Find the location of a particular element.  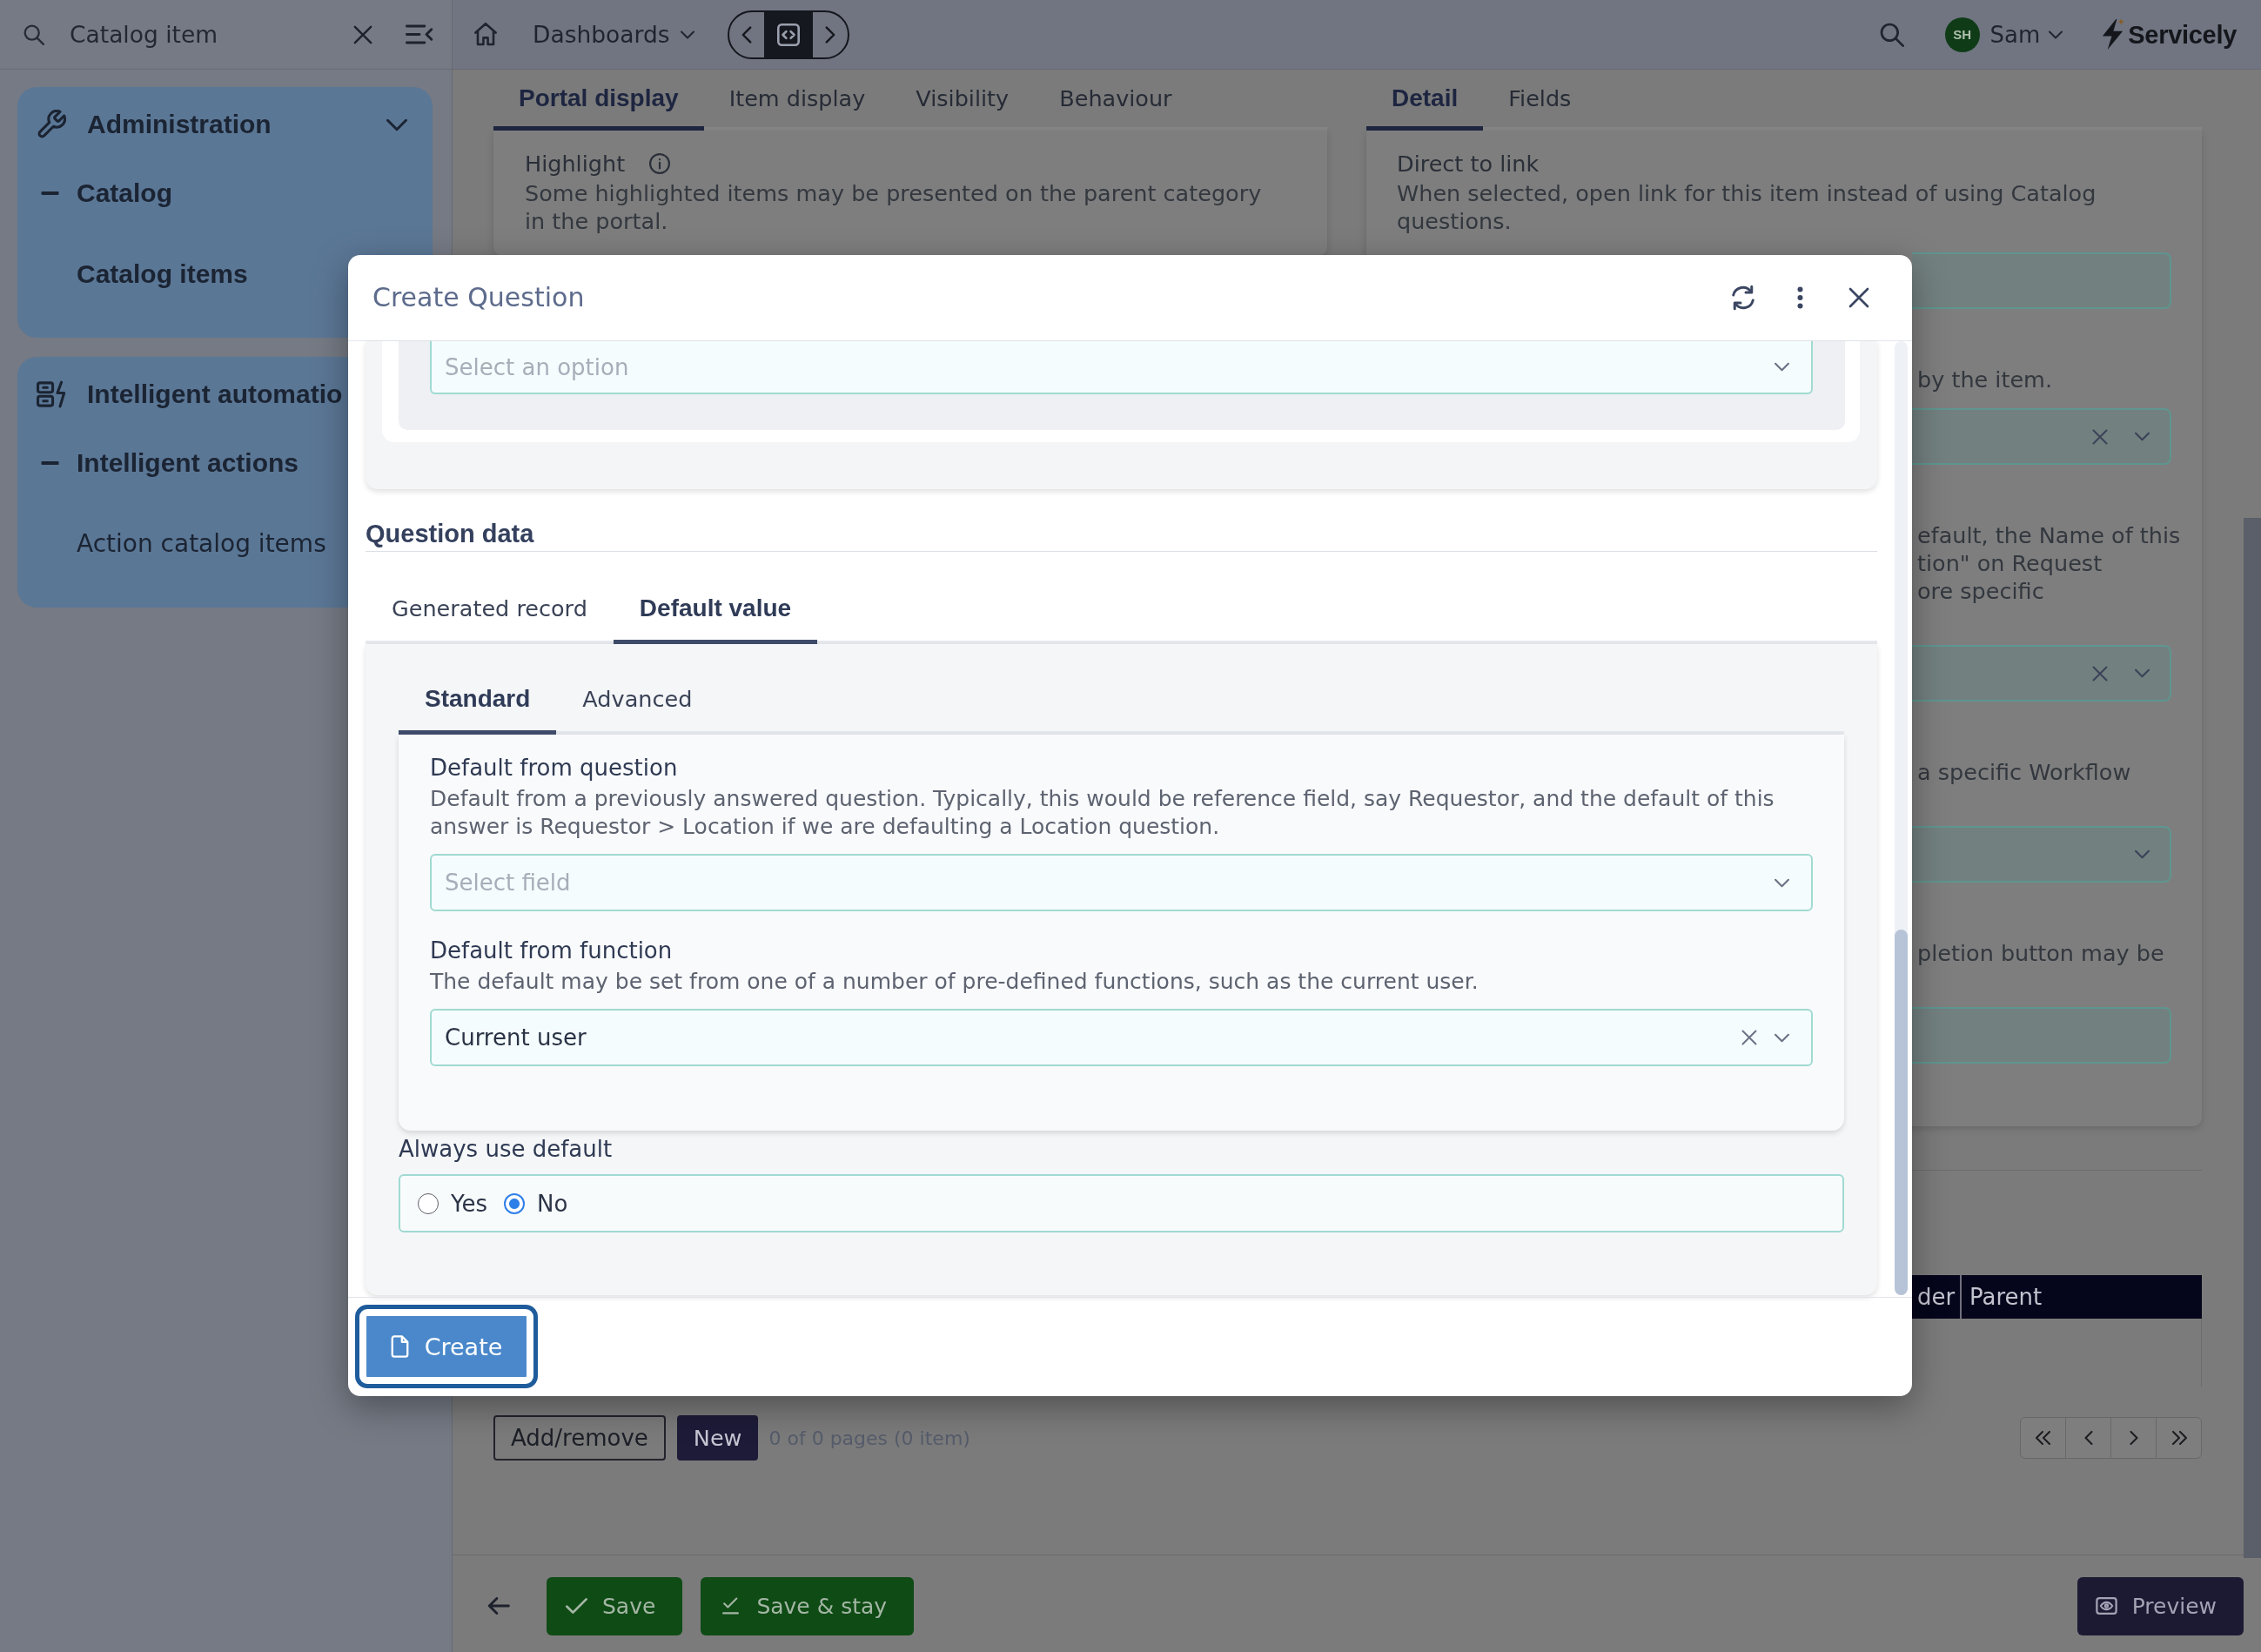

first-page-button is located at coordinates (2043, 1438).